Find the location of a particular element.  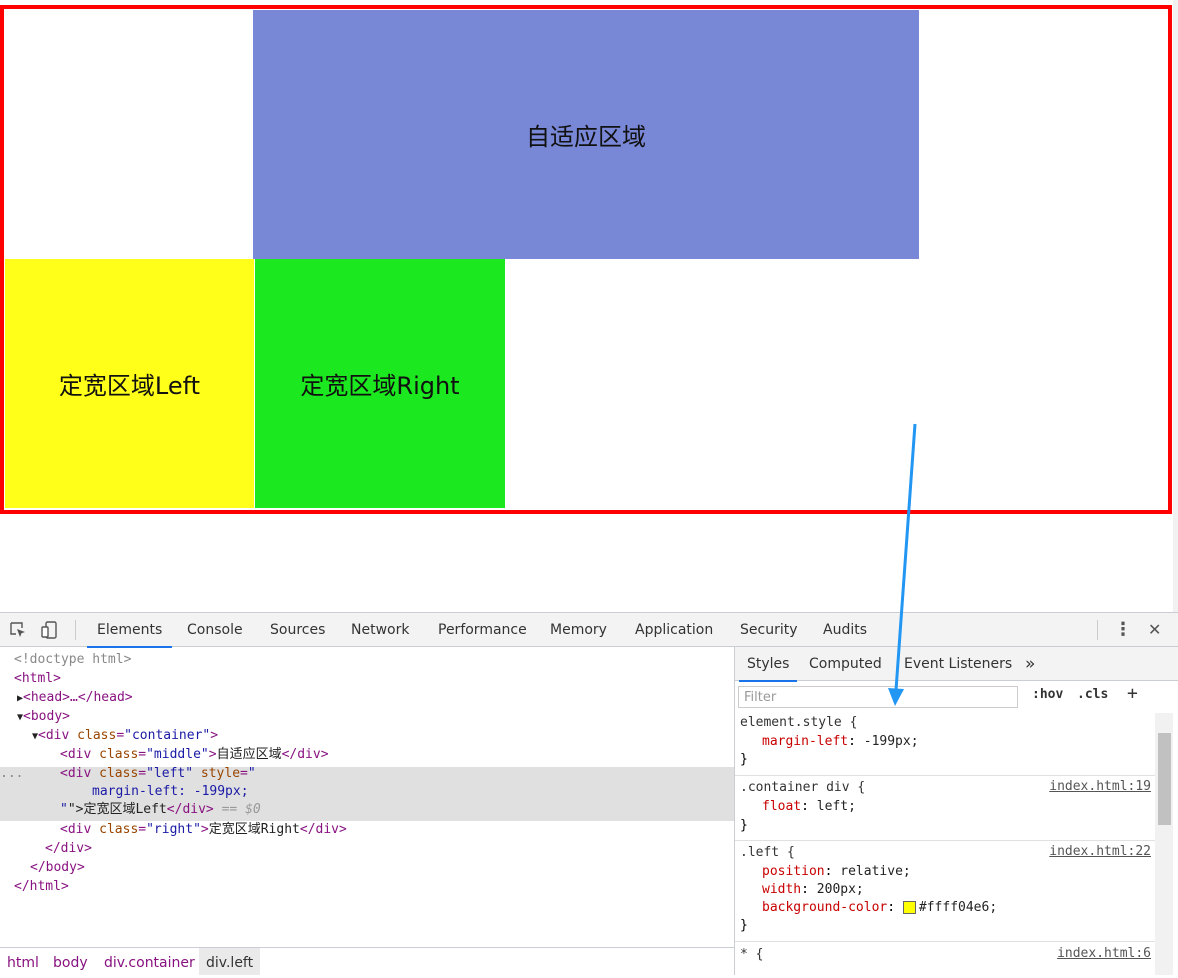

tab-application: Application is located at coordinates (674, 629).